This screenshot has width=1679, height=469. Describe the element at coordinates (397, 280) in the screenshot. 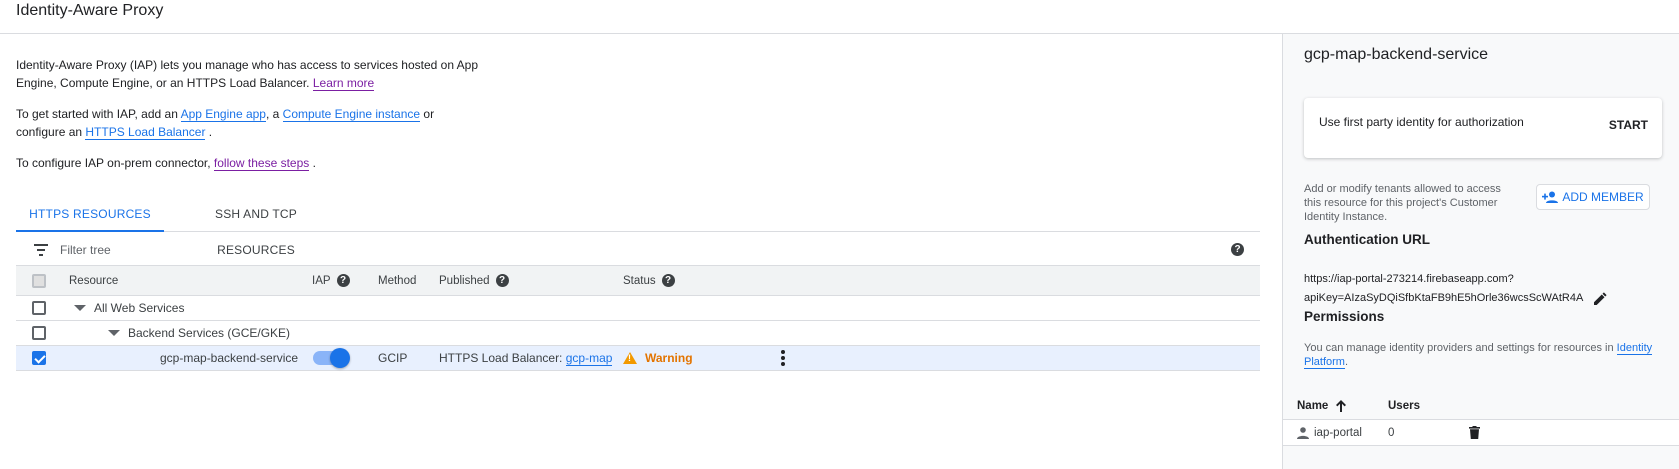

I see `column-method: Method` at that location.